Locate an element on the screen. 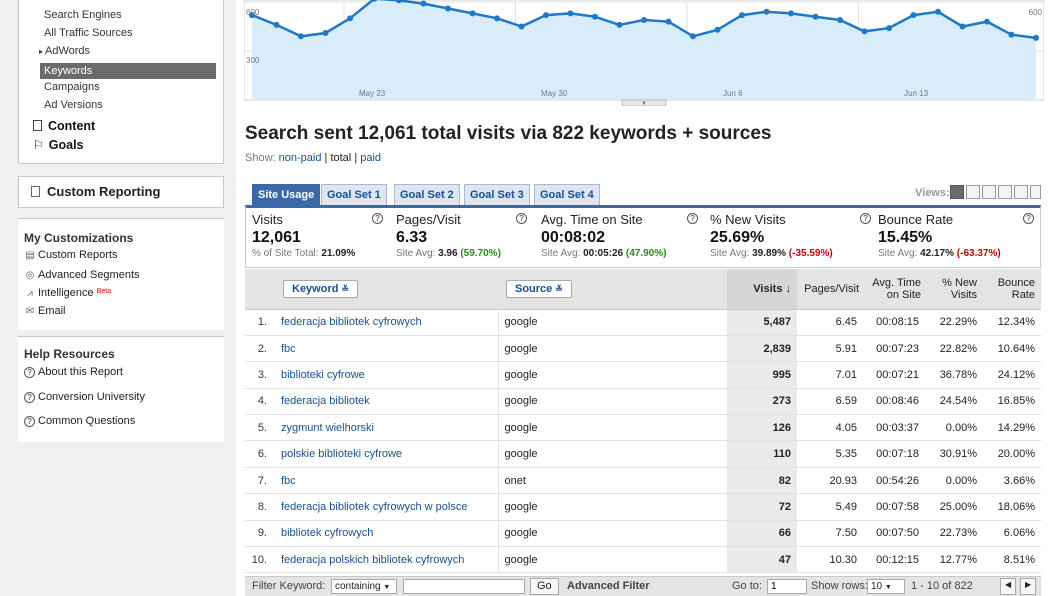  goto-input is located at coordinates (787, 586).